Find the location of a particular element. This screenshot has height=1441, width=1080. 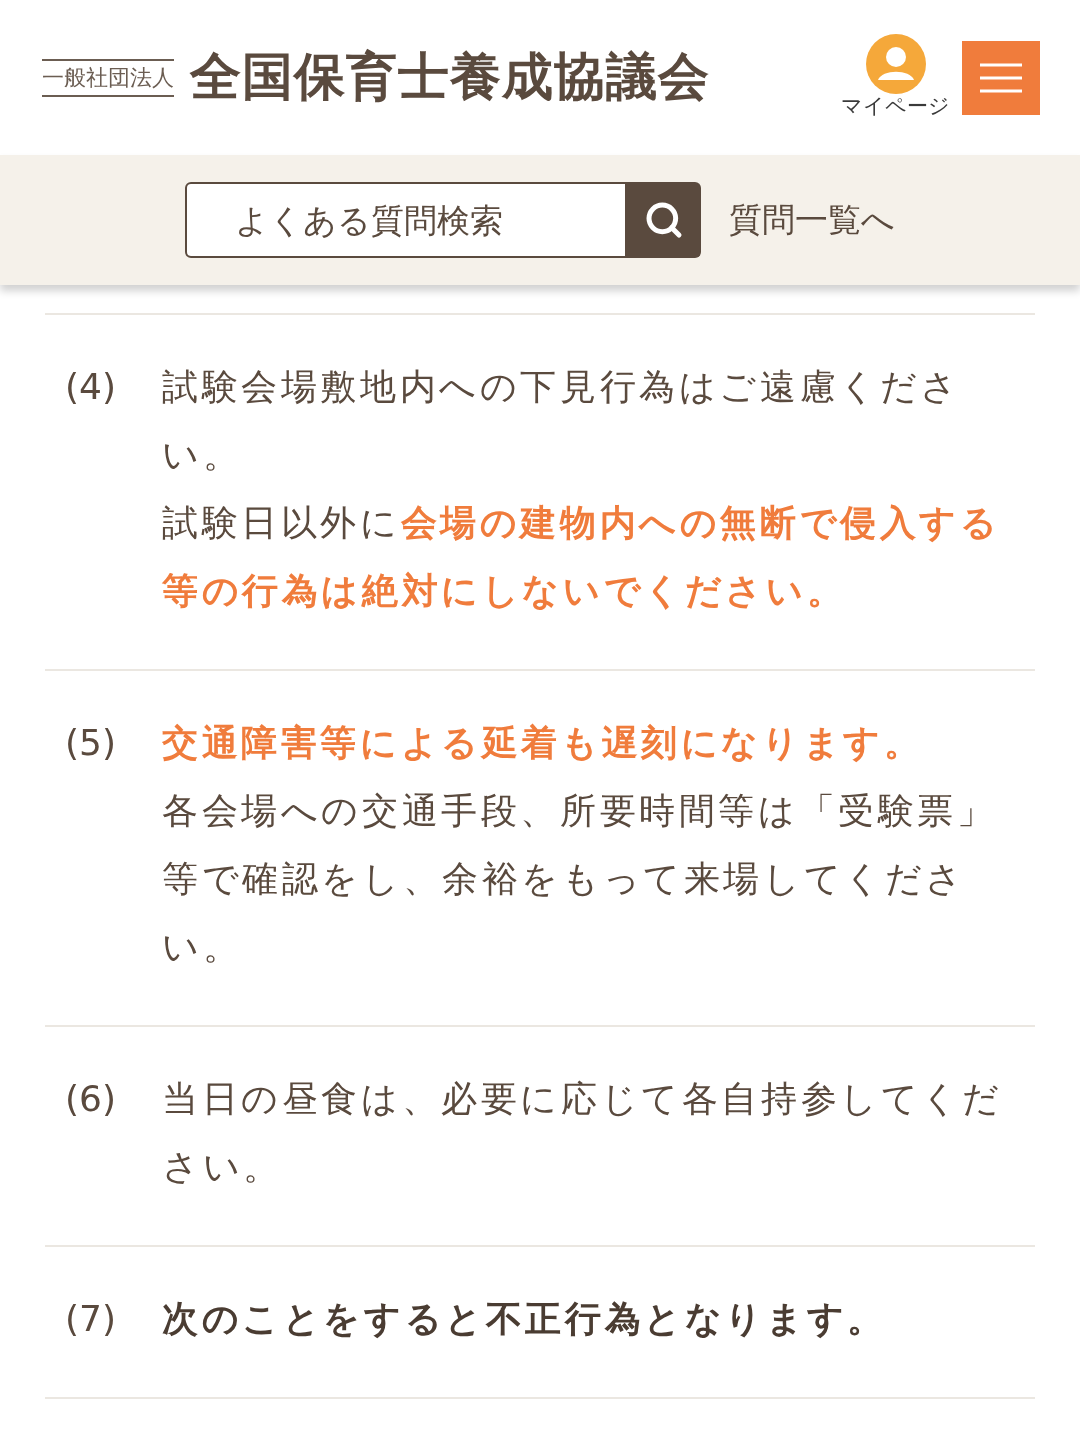

menu-icon is located at coordinates (1001, 77).